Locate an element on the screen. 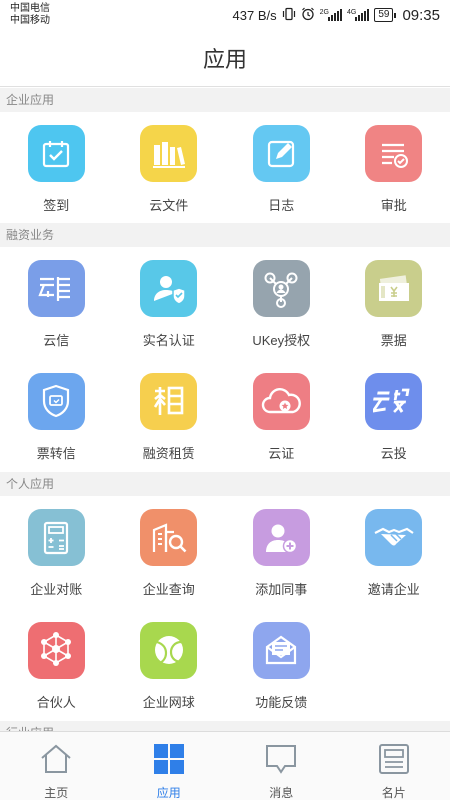 The image size is (450, 800). app-tile-reconcile: 企业对账 is located at coordinates (56, 548).